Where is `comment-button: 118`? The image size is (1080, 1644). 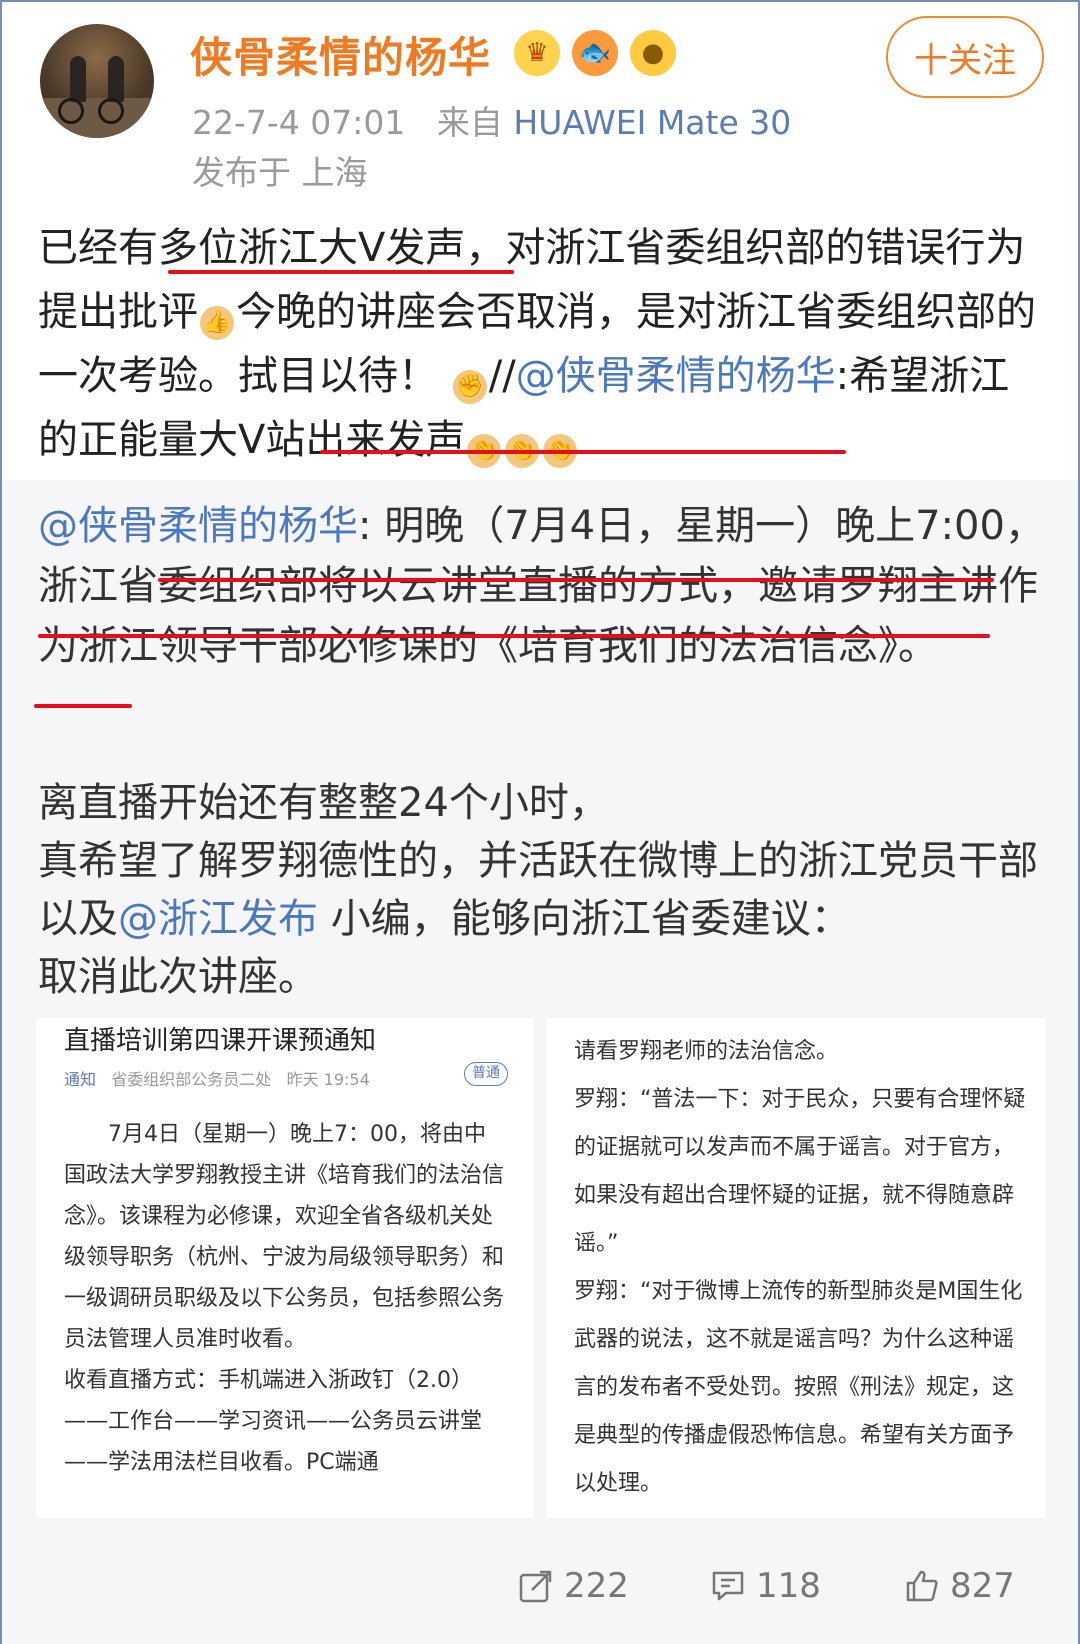
comment-button: 118 is located at coordinates (765, 1586).